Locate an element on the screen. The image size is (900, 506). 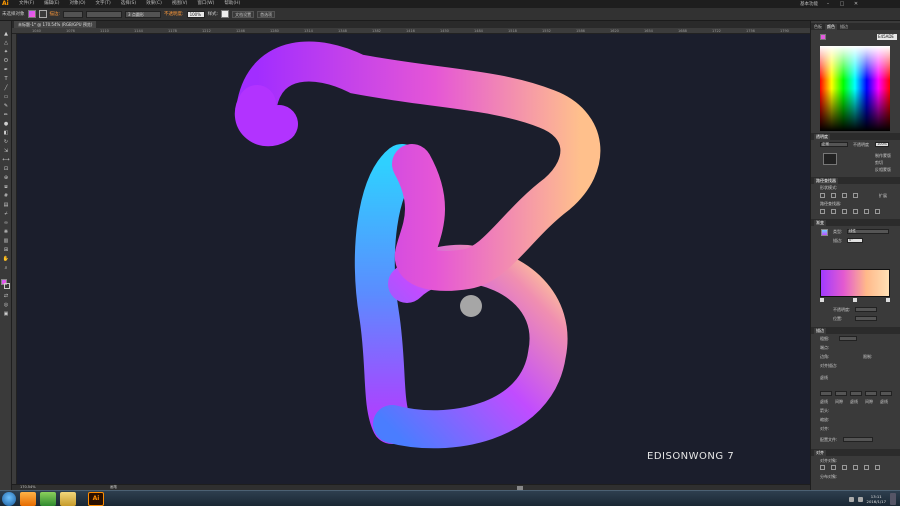
workspace-switcher: 基本功能 is located at coordinates (809, 4).